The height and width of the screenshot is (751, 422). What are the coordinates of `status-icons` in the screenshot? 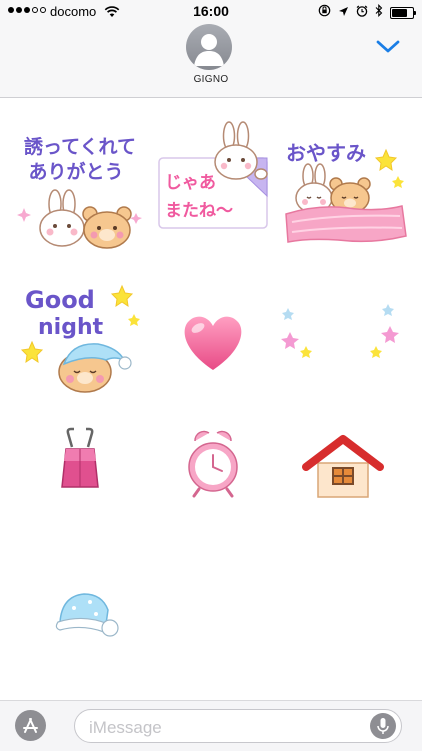 It's located at (367, 12).